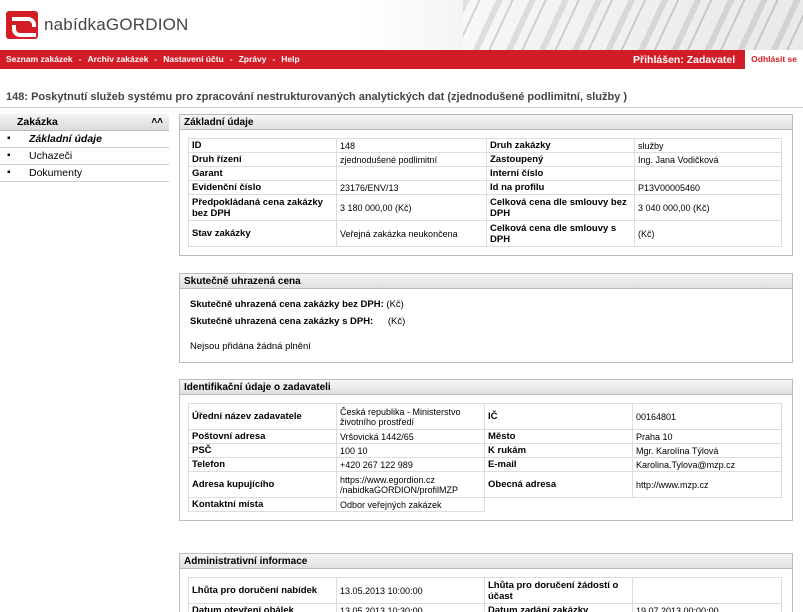  What do you see at coordinates (558, 436) in the screenshot?
I see `field-label: Město` at bounding box center [558, 436].